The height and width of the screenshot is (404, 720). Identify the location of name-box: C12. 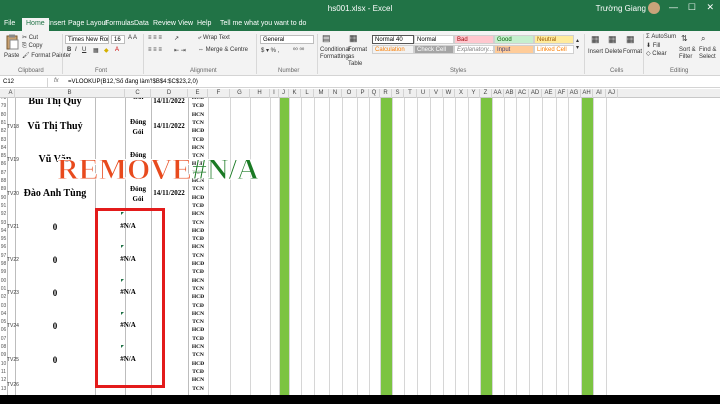
(24, 82).